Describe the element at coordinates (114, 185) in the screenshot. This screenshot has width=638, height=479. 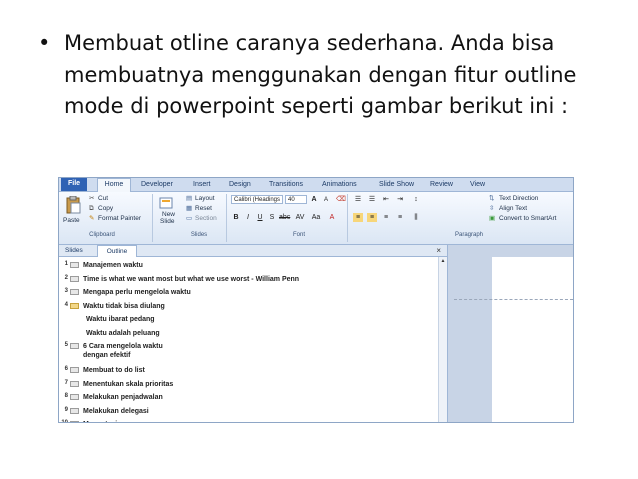
I see `tab-home: Home` at that location.